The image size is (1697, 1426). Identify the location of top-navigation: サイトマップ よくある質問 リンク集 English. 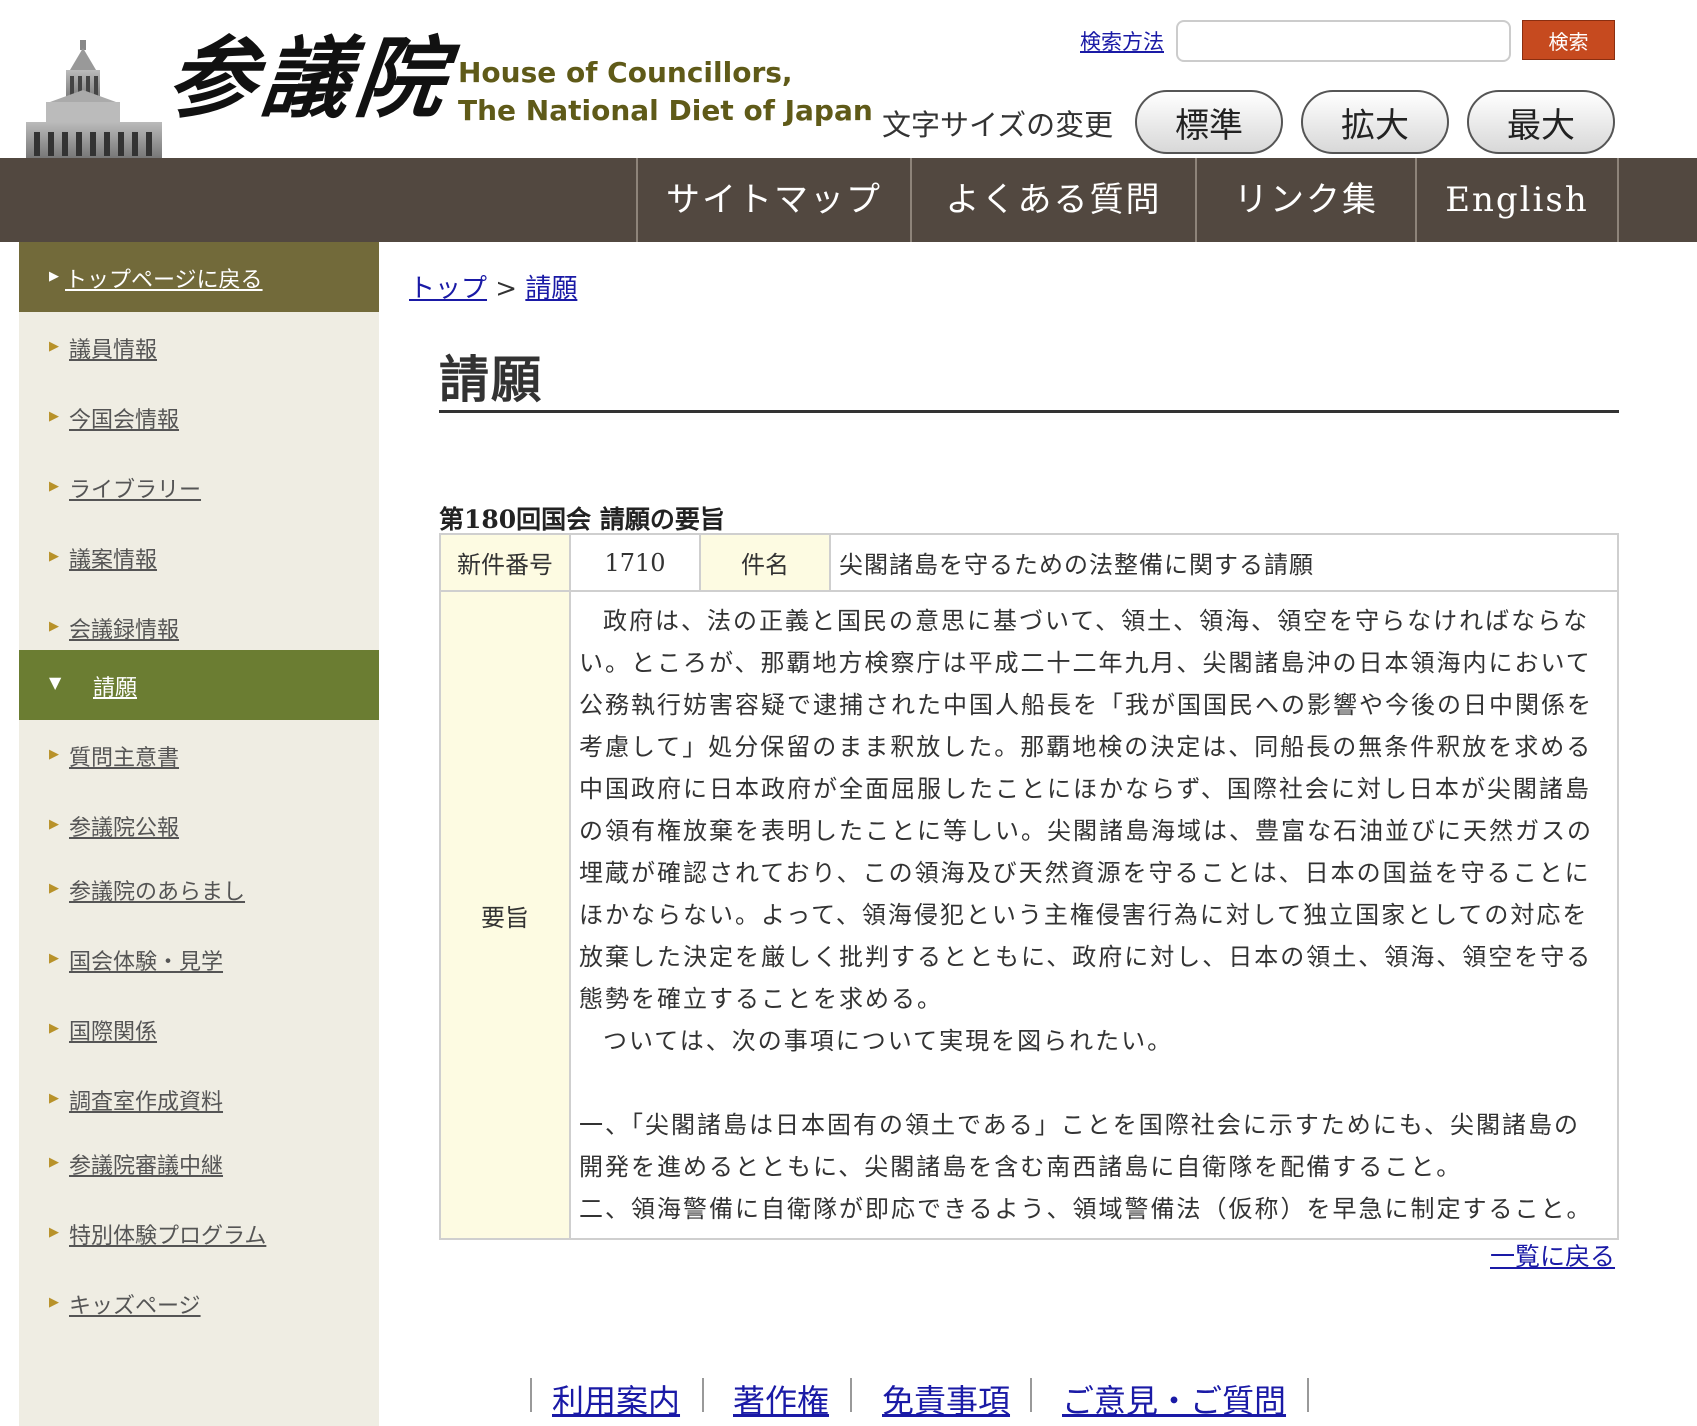
(848, 200).